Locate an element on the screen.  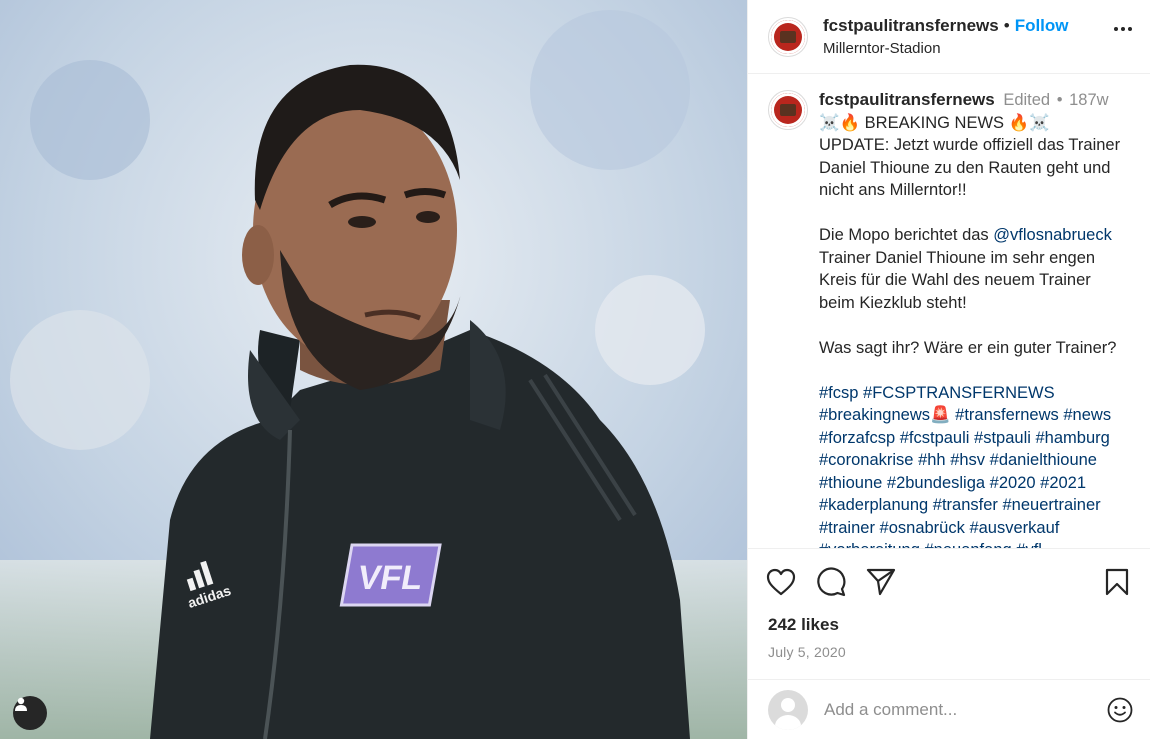
emoji-icon is located at coordinates (1120, 709).